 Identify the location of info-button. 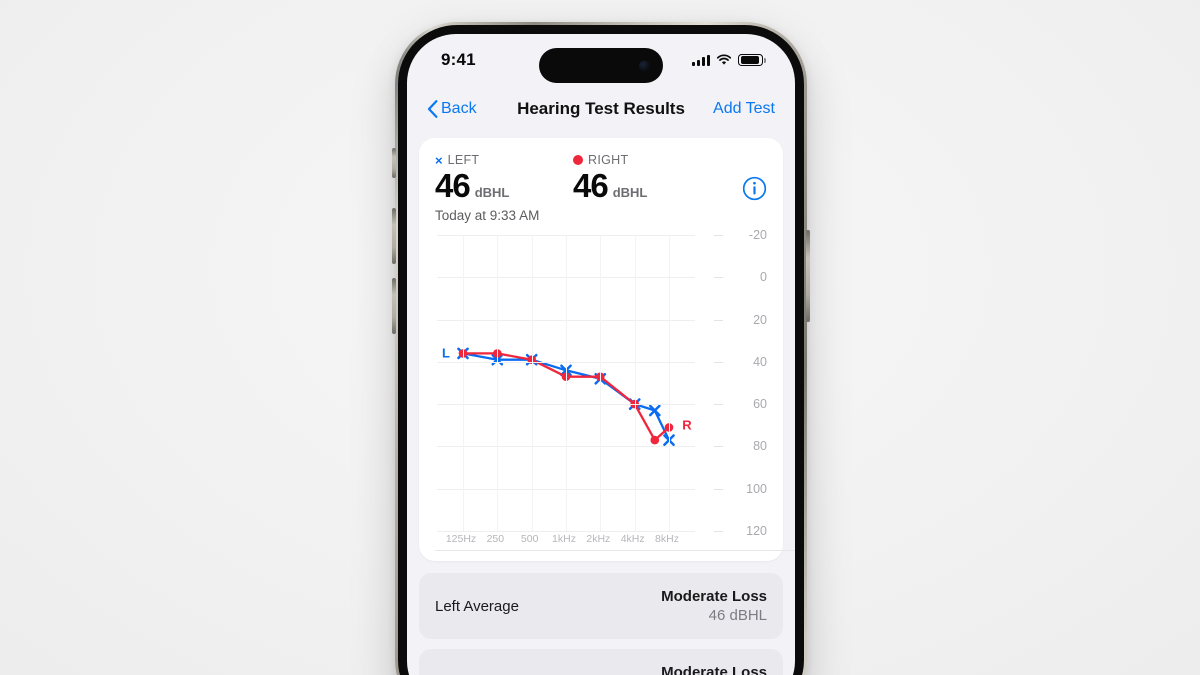
(754, 191).